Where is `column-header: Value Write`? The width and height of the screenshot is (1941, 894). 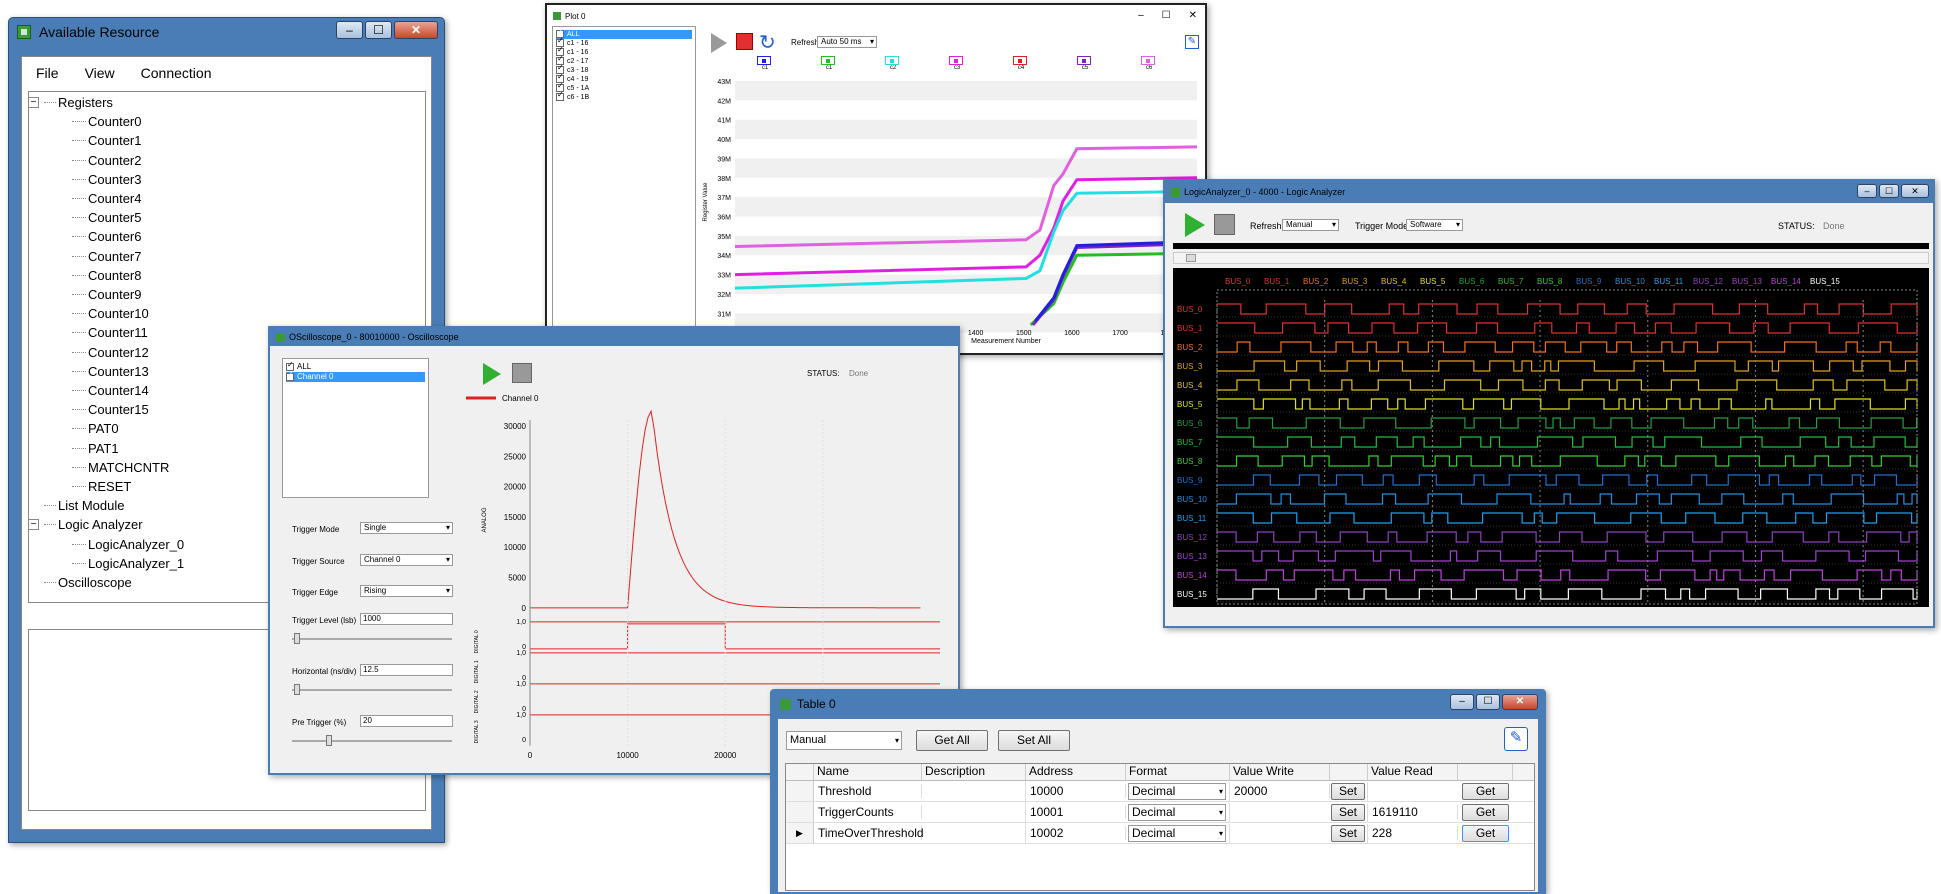 column-header: Value Write is located at coordinates (1280, 772).